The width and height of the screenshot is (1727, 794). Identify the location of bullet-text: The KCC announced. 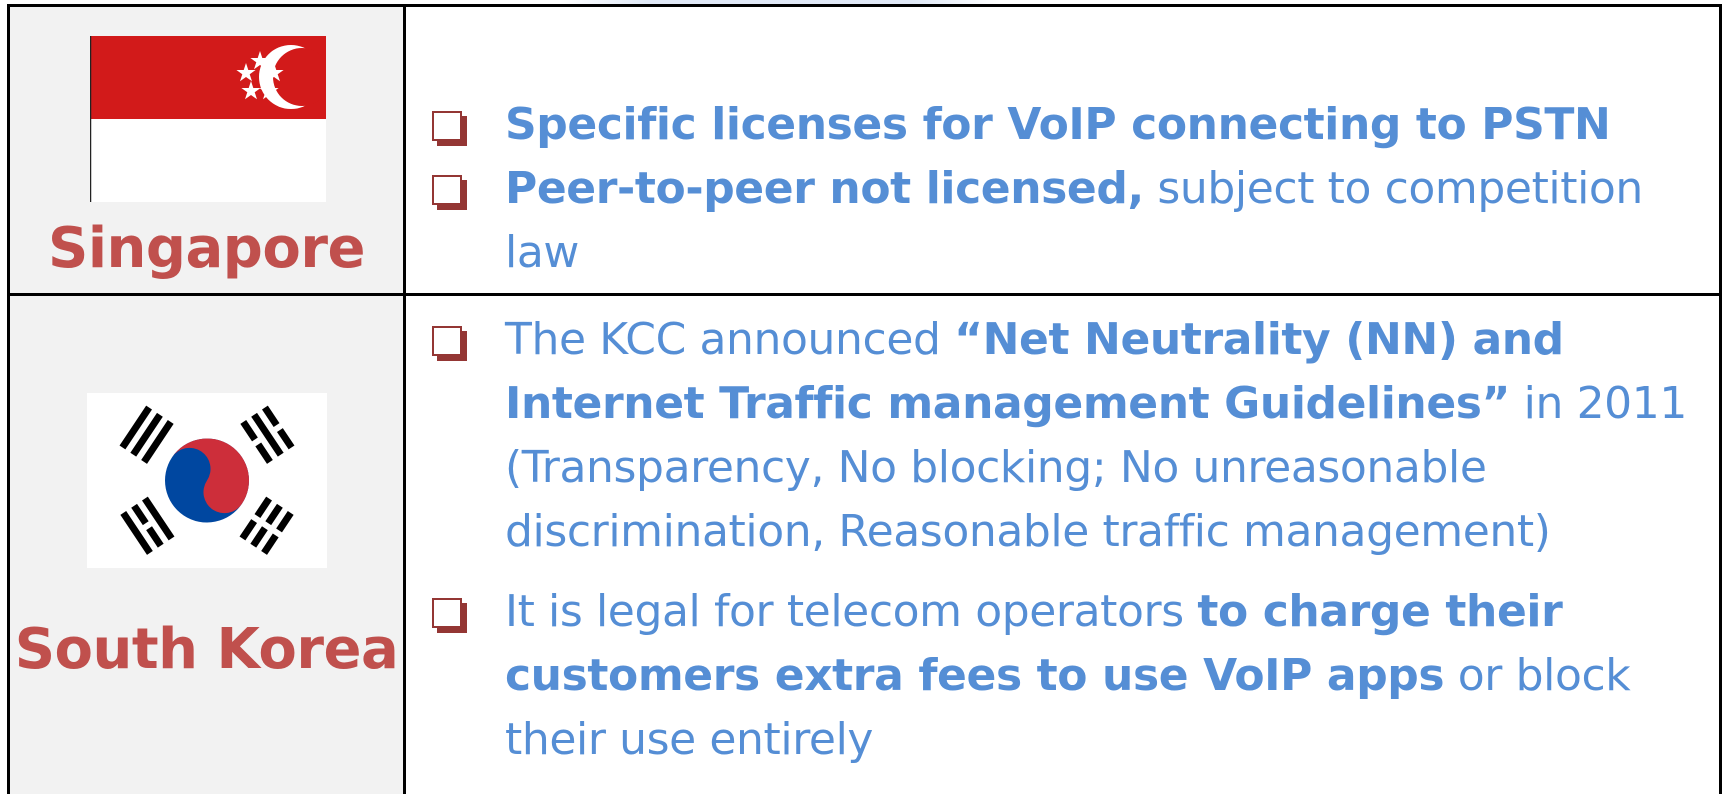
(730, 339).